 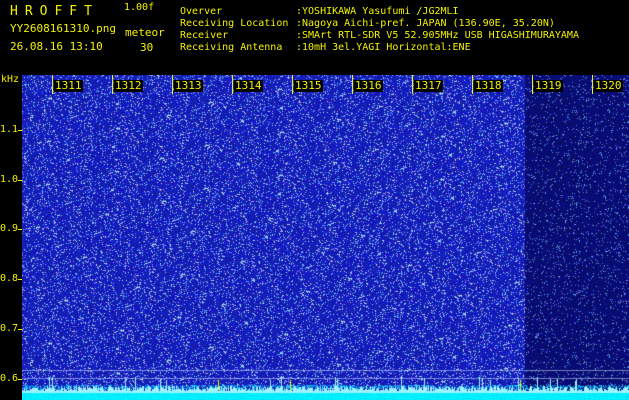 What do you see at coordinates (428, 85) in the screenshot?
I see `x-tick-1317: 1317` at bounding box center [428, 85].